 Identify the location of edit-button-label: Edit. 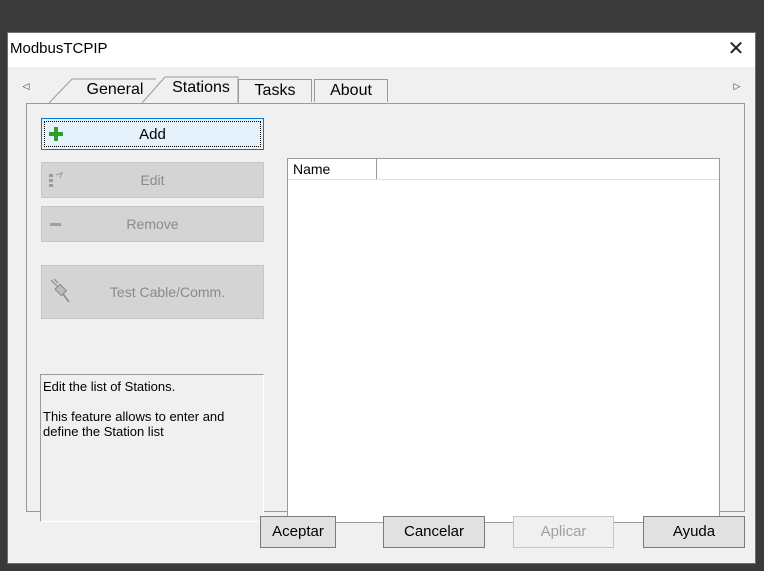
(152, 180).